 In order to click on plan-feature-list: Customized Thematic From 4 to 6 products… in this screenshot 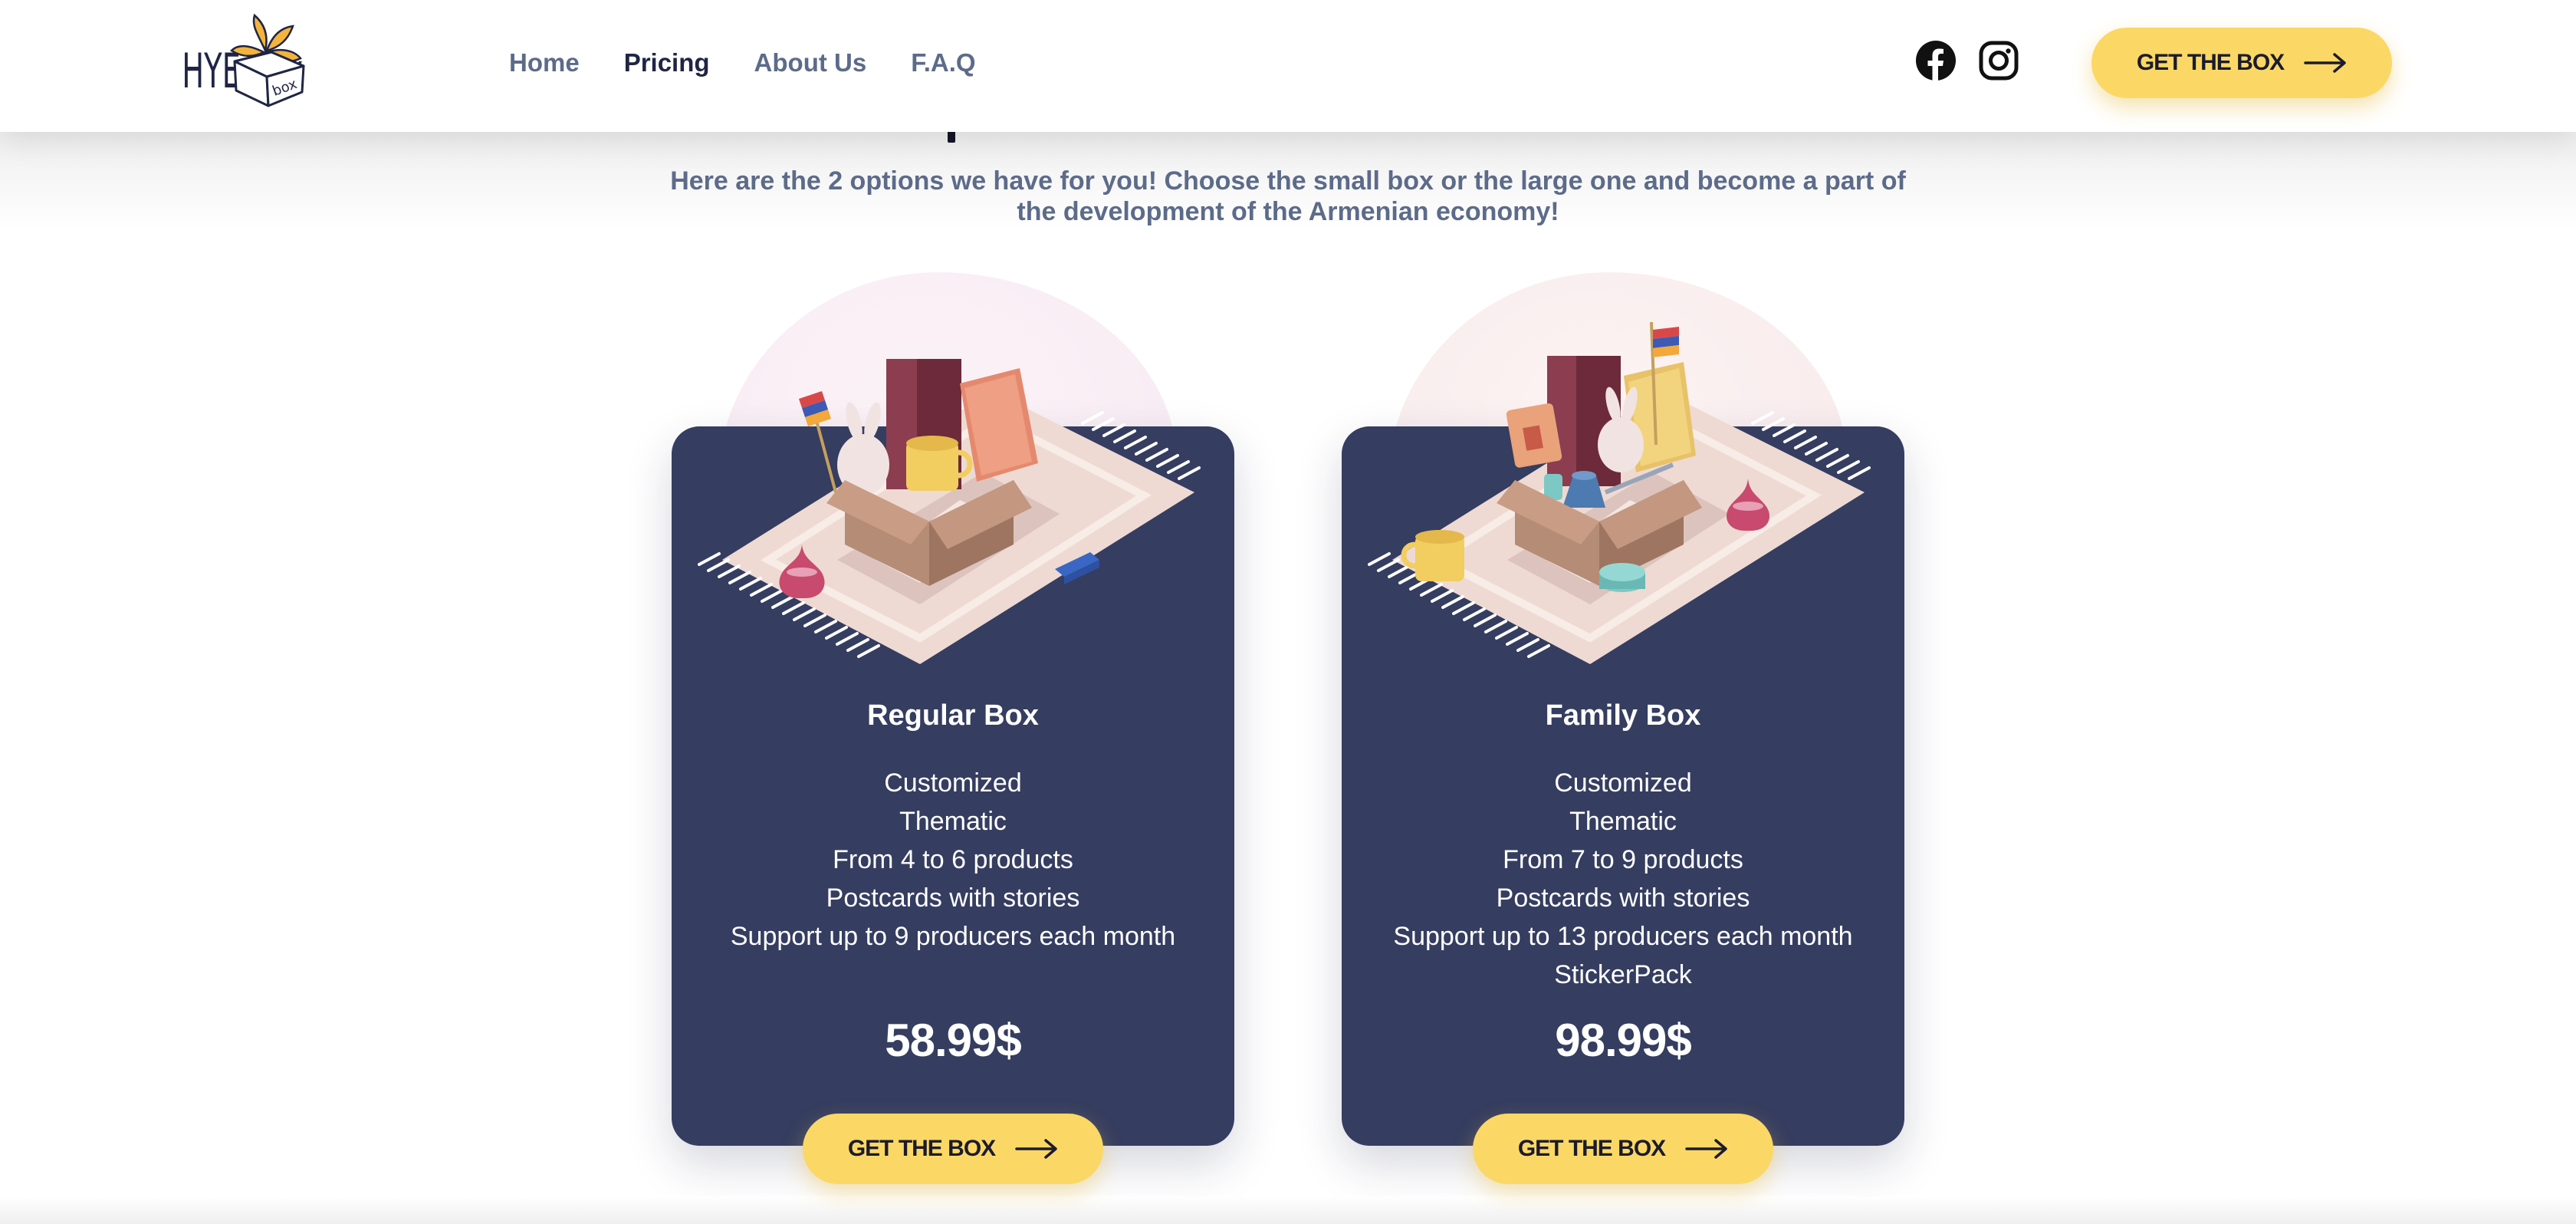, I will do `click(953, 860)`.